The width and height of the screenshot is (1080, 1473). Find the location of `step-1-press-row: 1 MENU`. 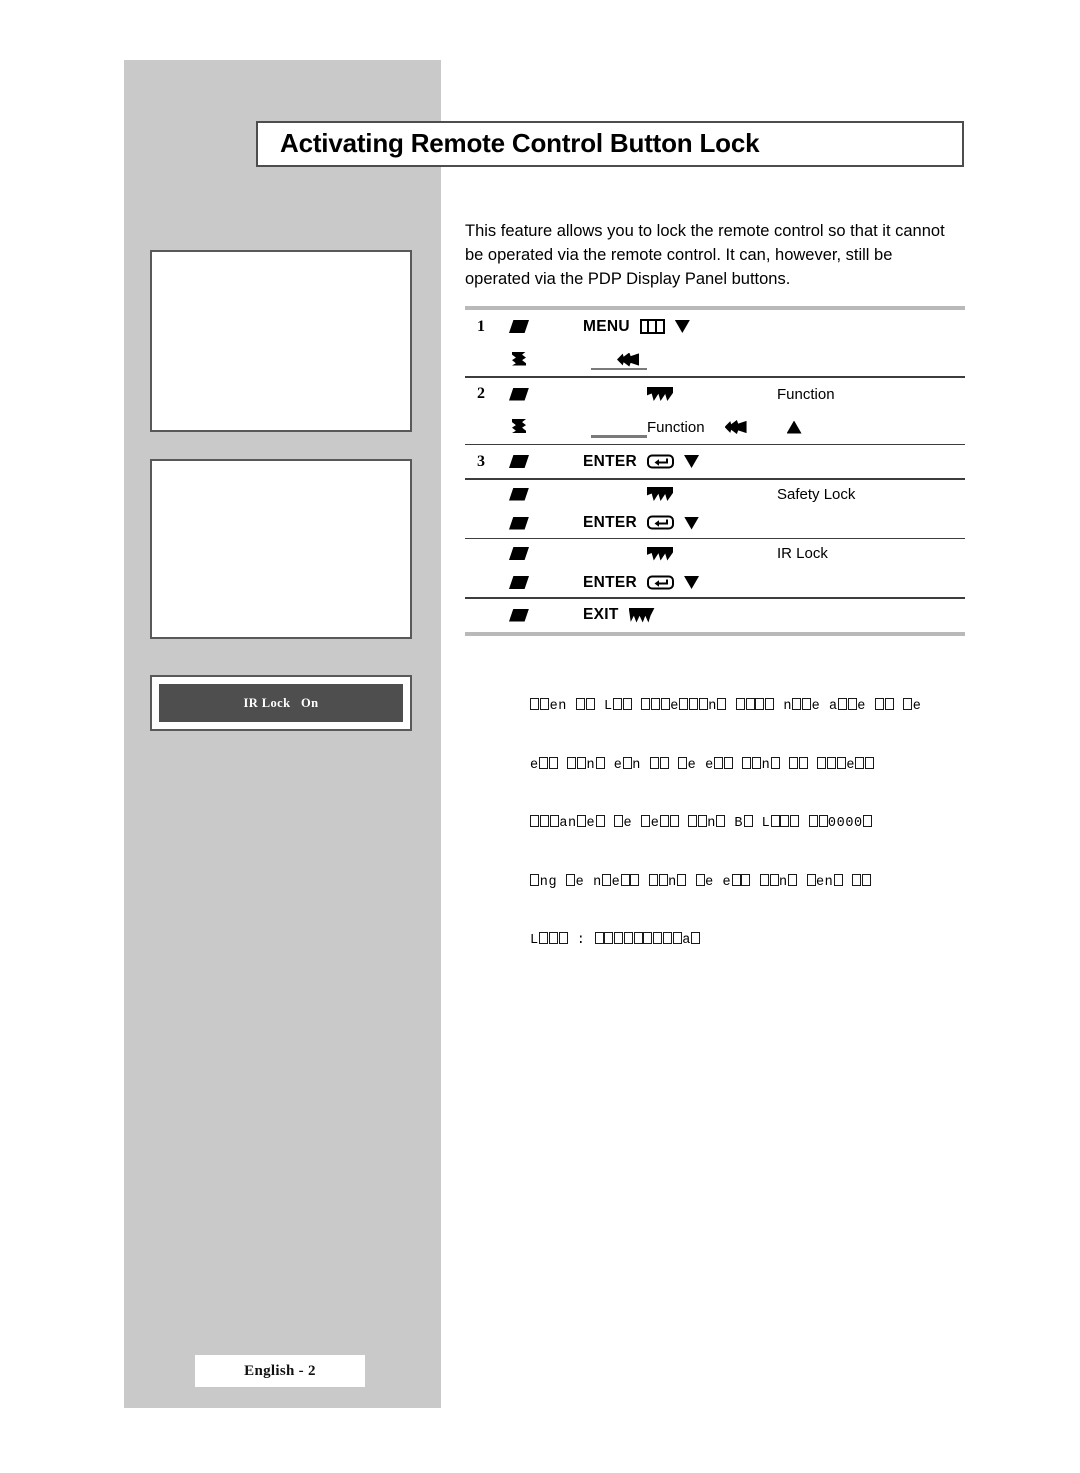

step-1-press-row: 1 MENU is located at coordinates (715, 326).